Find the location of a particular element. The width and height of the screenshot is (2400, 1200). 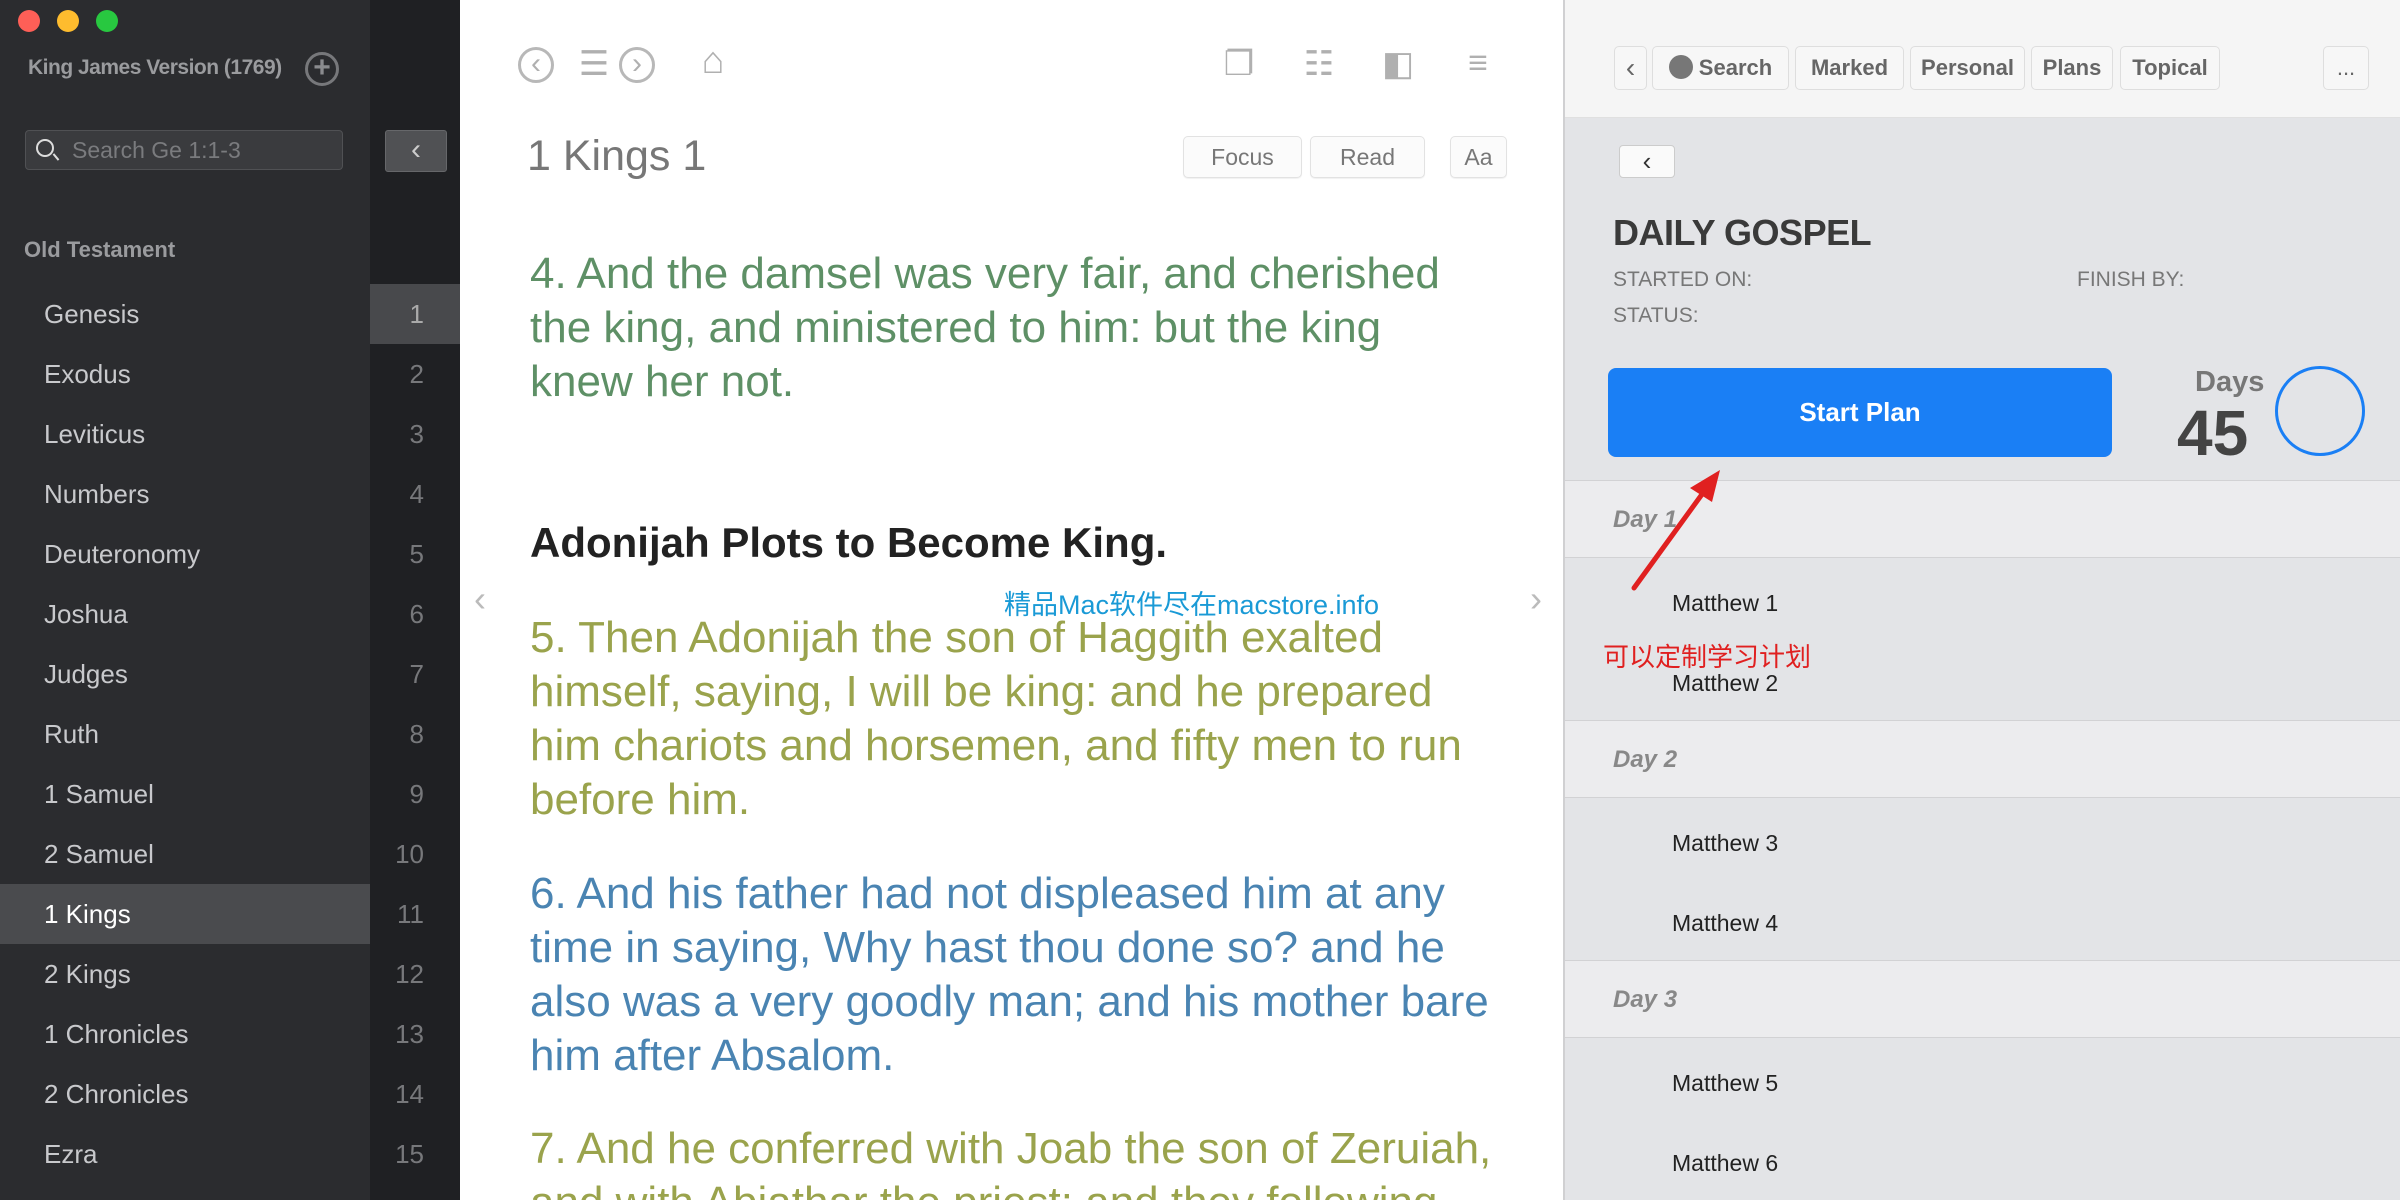

read-button: Read is located at coordinates (1367, 157).